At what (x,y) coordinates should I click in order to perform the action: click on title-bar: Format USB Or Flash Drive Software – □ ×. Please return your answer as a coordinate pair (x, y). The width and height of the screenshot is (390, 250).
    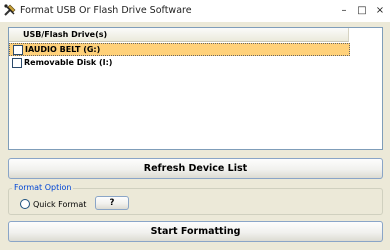
    Looking at the image, I should click on (195, 11).